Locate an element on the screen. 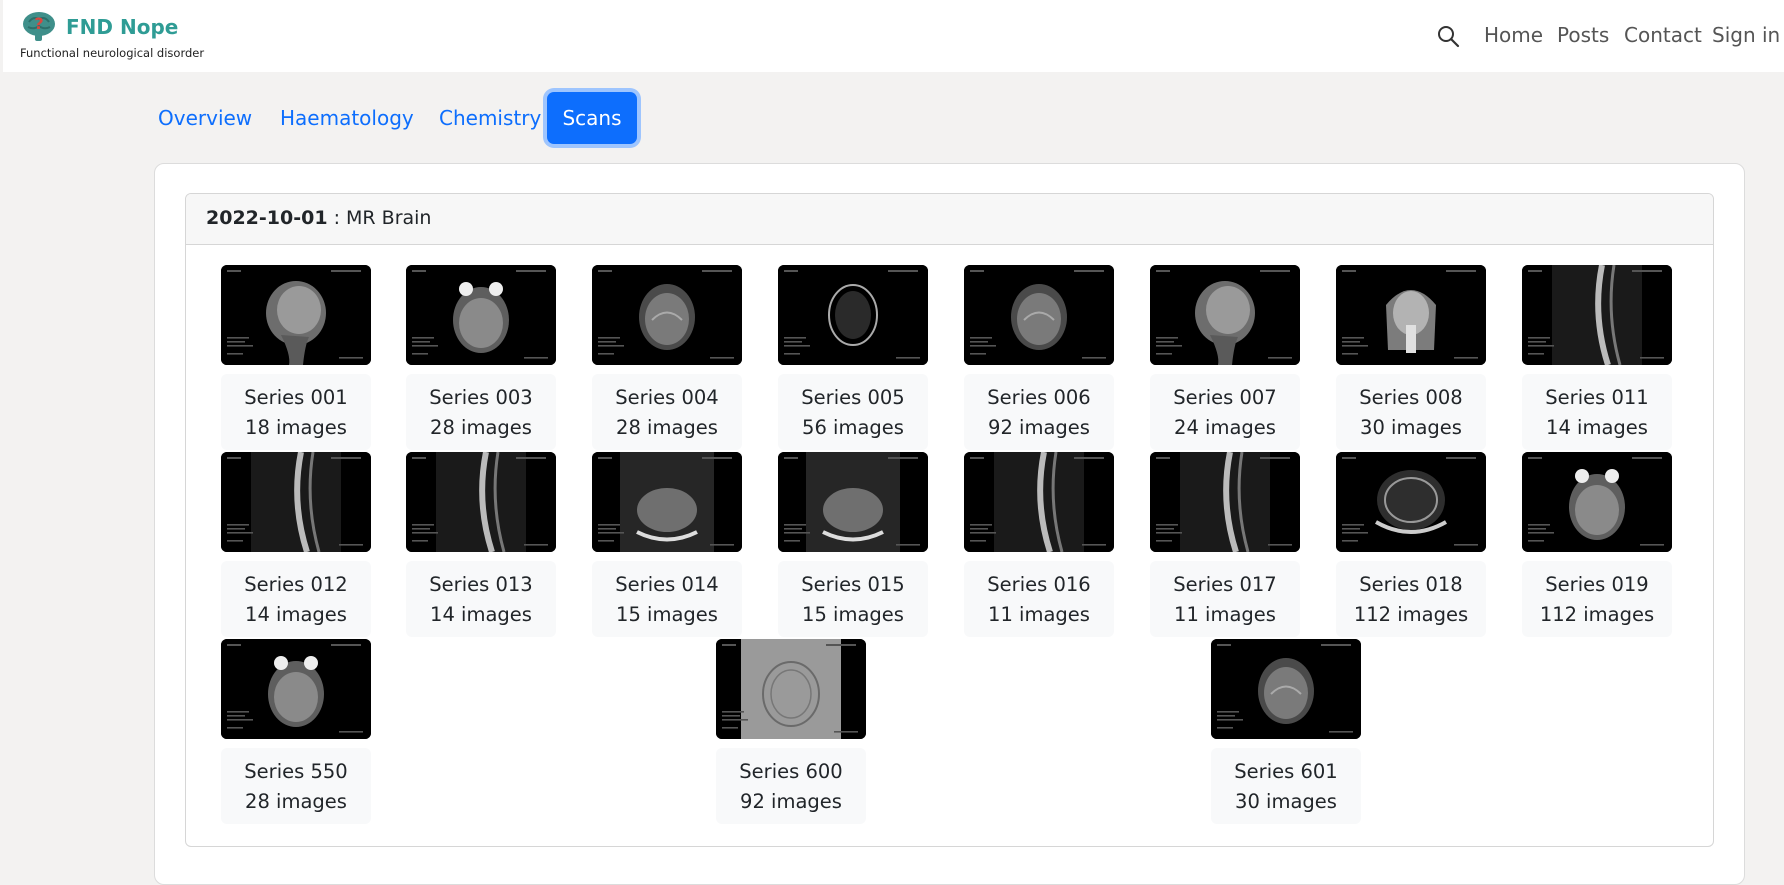 This screenshot has width=1784, height=885. tab-haematology: Haematology is located at coordinates (347, 118).